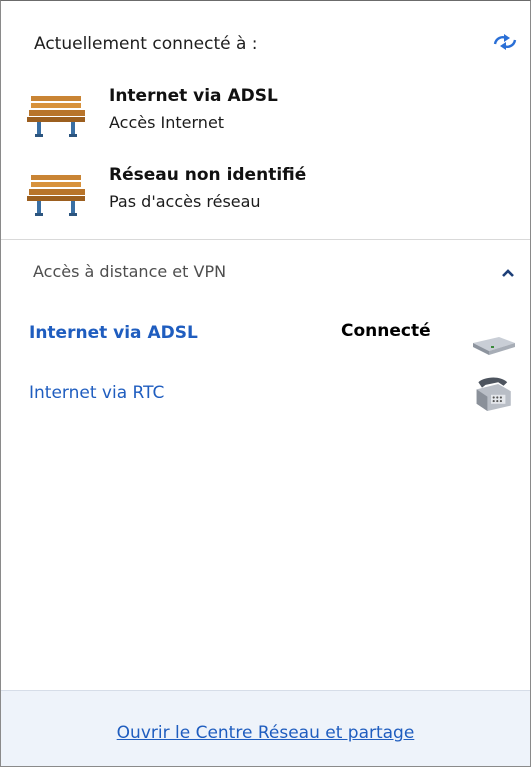 The image size is (531, 767). What do you see at coordinates (185, 201) in the screenshot?
I see `network-subtitle: Pas d'accès réseau` at bounding box center [185, 201].